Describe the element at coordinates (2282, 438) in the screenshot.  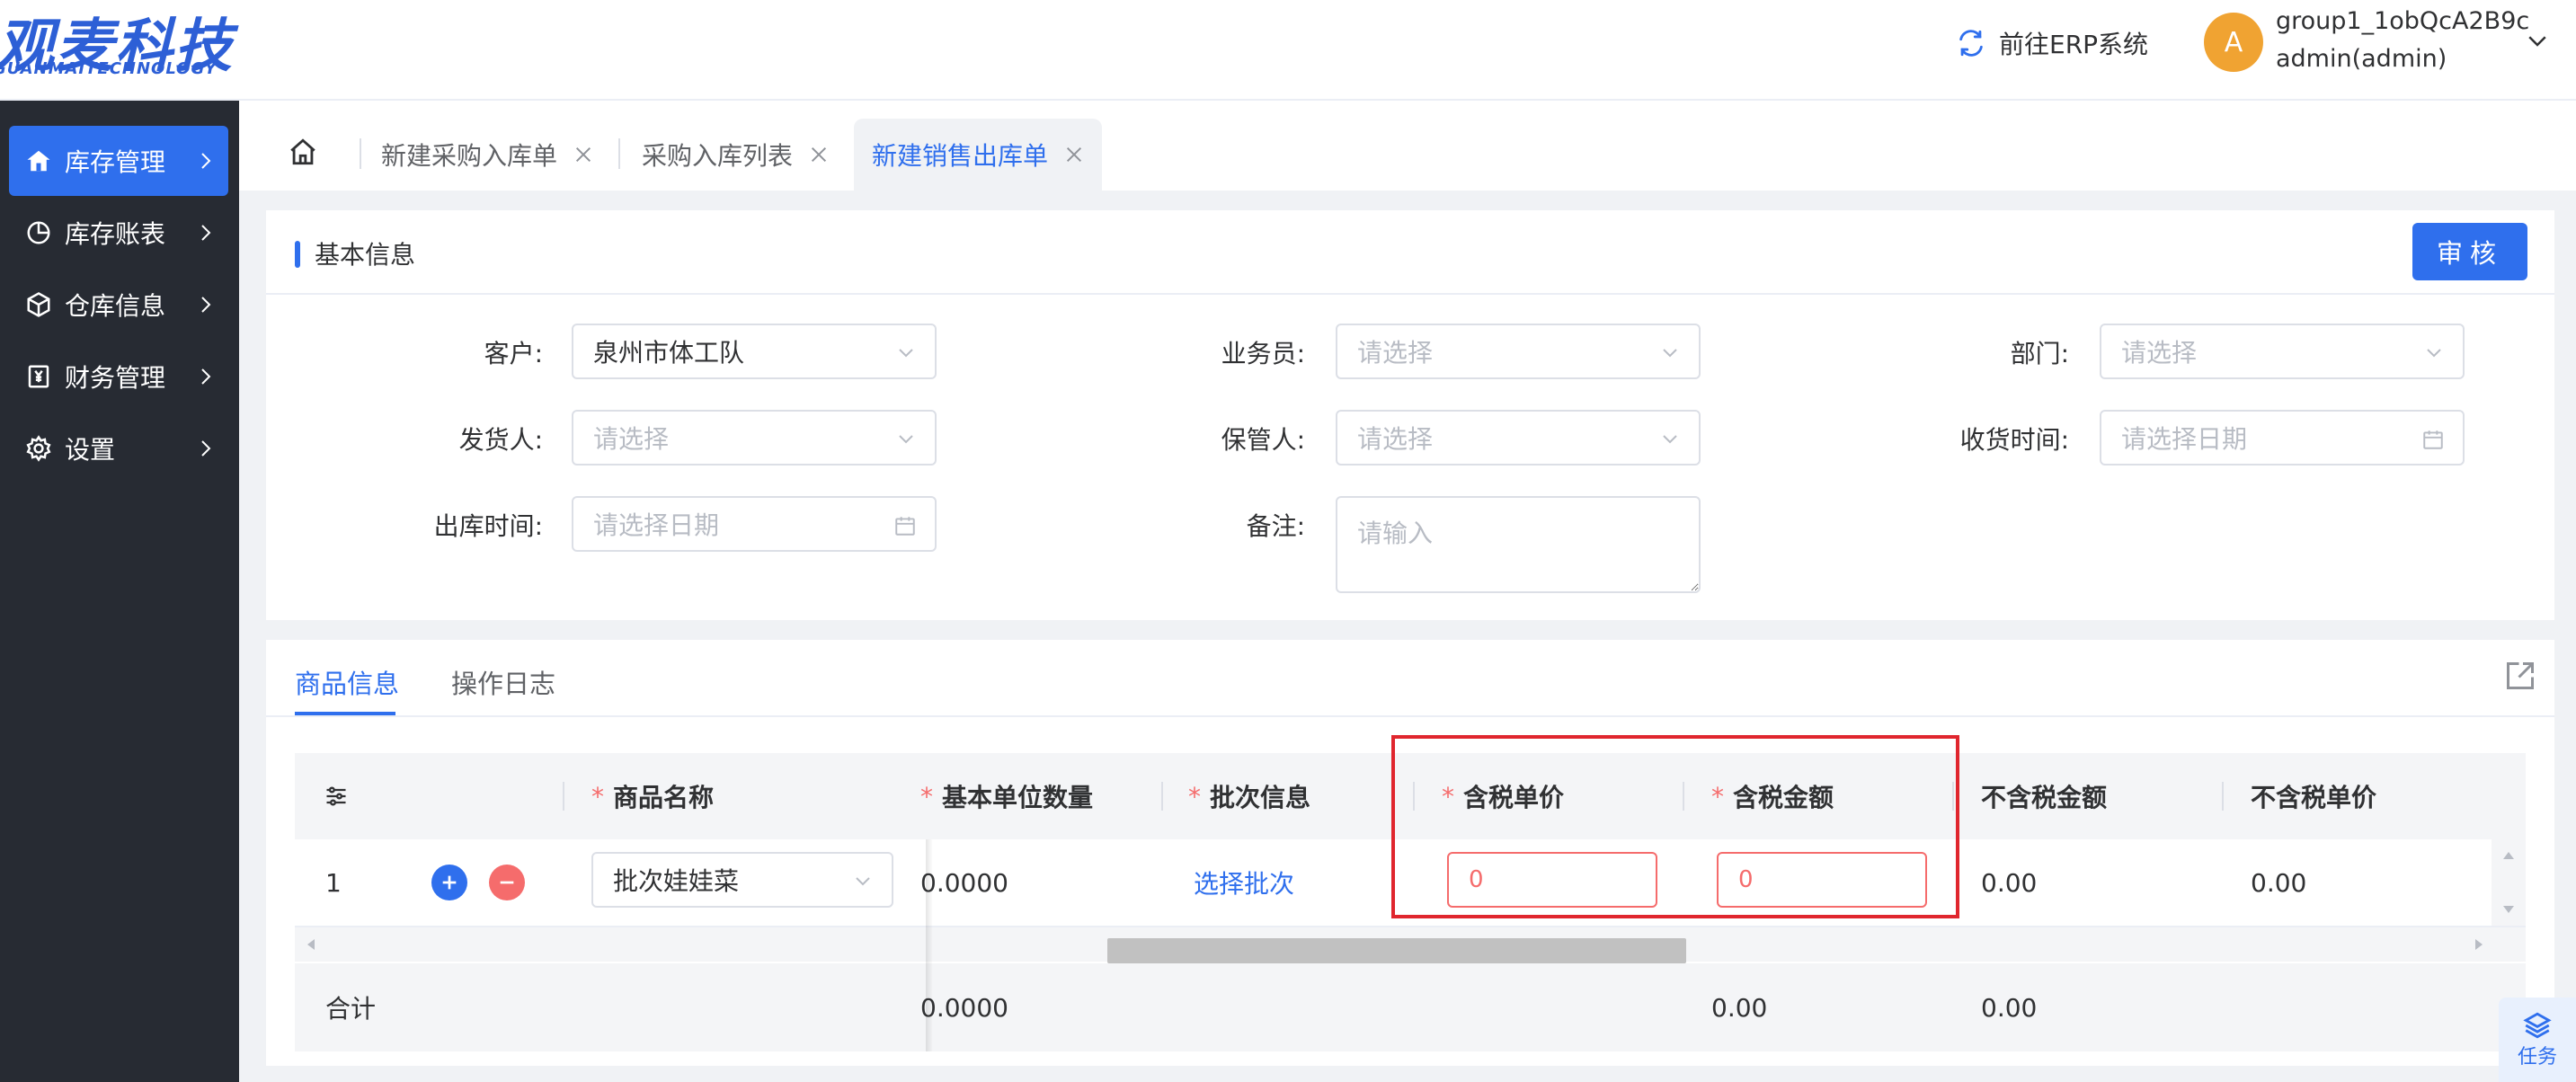
I see `receive-time-picker: 请选择日期` at that location.